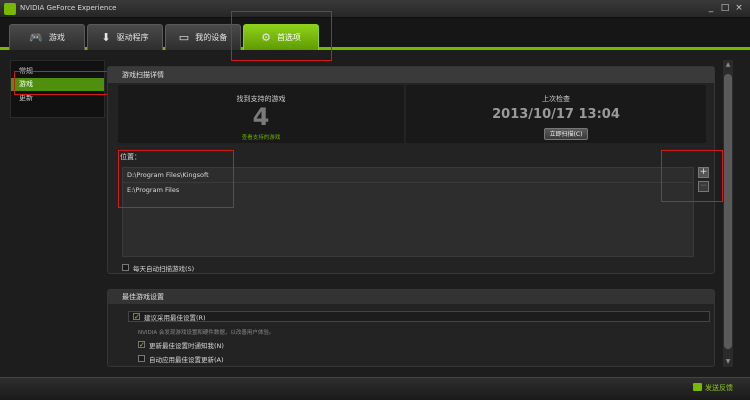 The height and width of the screenshot is (400, 750). Describe the element at coordinates (419, 316) in the screenshot. I see `recommend-row: ✓ 建议采用最佳设置(R)` at that location.